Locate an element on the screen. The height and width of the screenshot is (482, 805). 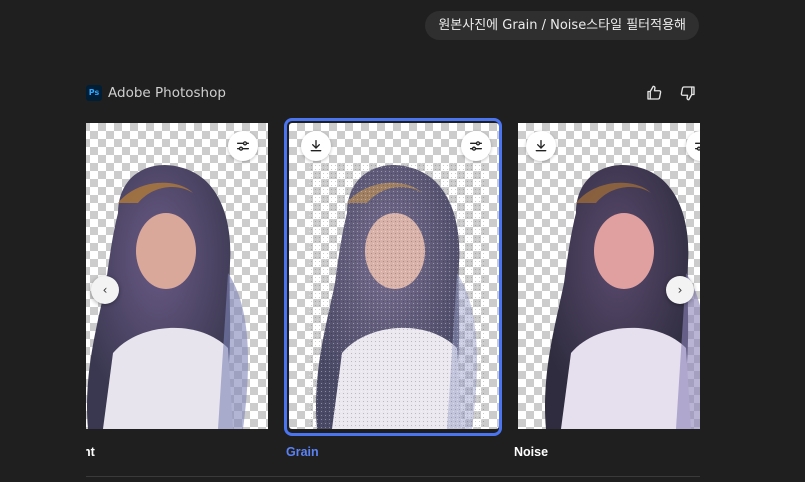
thumbs-down-button is located at coordinates (688, 93).